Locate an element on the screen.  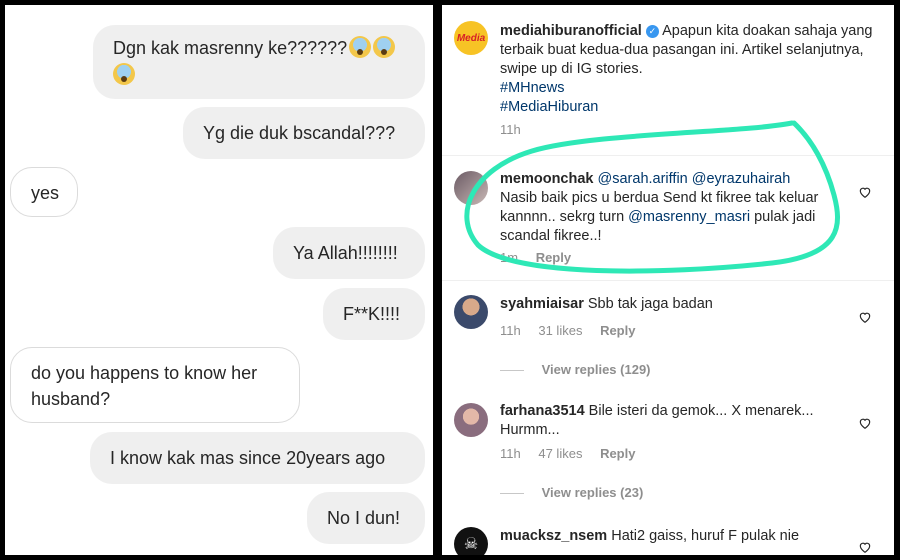
comment-meta: 11h 47 likes Reply is located at coordinates (574, 453).